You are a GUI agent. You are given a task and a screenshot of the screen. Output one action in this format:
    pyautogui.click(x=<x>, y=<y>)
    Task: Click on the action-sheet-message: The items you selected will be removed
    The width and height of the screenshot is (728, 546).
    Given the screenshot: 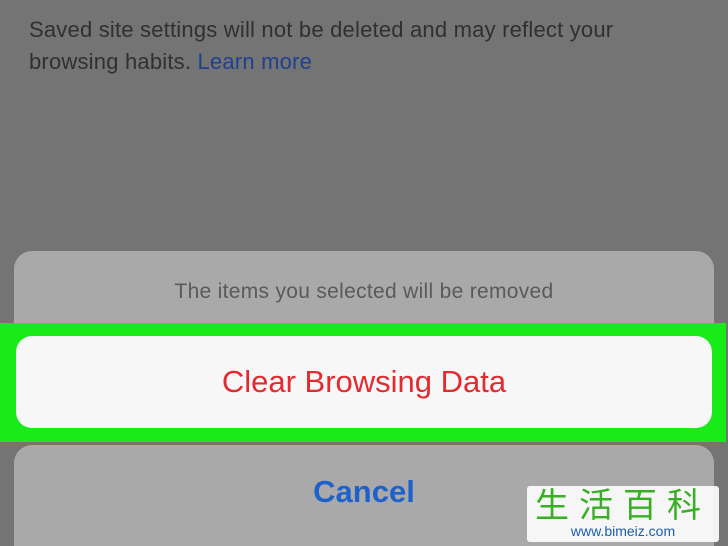 What is the action you would take?
    pyautogui.click(x=364, y=291)
    